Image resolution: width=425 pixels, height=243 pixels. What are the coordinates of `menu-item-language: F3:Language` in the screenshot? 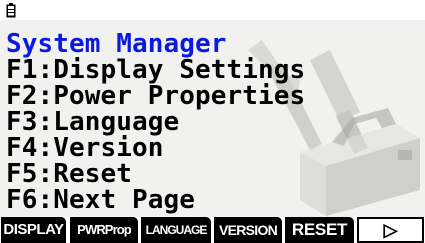 It's located at (155, 122).